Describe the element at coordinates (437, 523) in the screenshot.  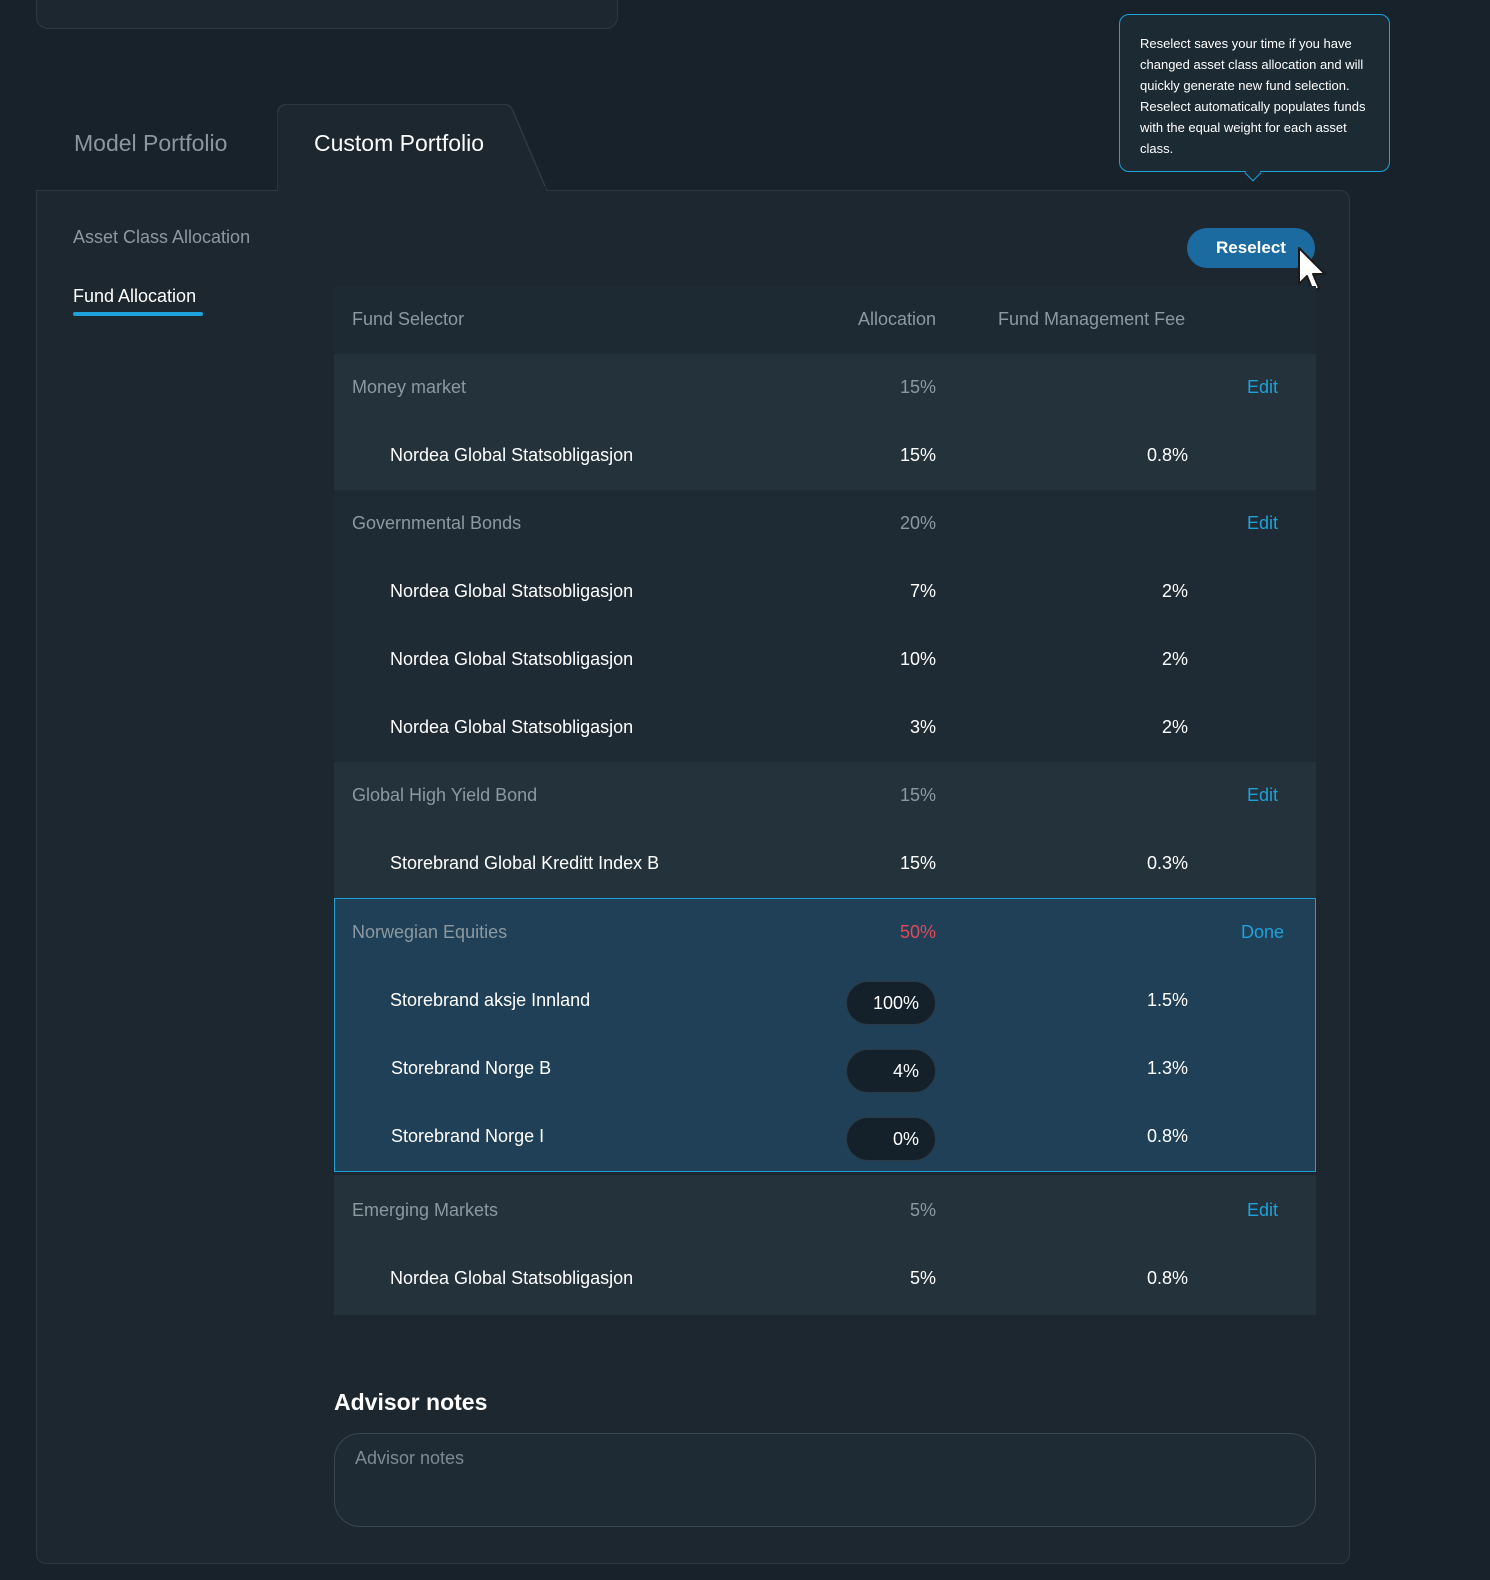
I see `group-name: Governmental Bonds` at that location.